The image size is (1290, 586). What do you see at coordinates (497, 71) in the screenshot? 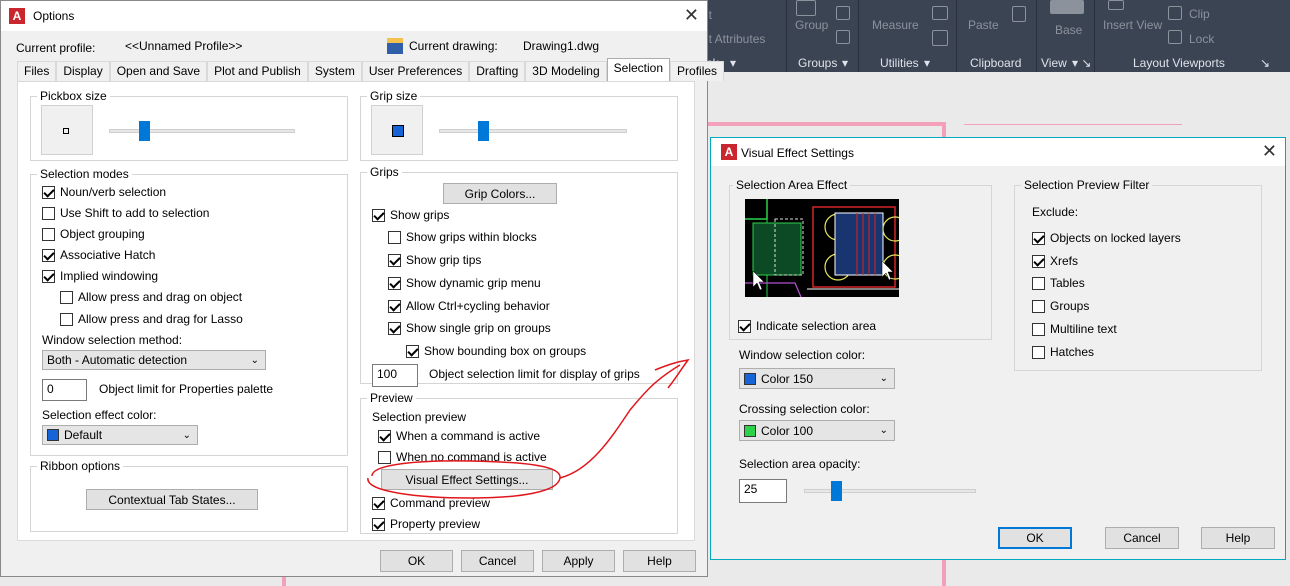
I see `tab-drafting: Drafting` at bounding box center [497, 71].